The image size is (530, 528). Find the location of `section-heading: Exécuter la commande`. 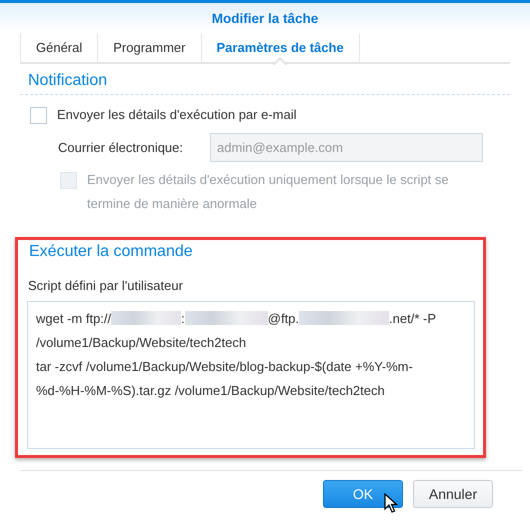

section-heading: Exécuter la commande is located at coordinates (111, 251).